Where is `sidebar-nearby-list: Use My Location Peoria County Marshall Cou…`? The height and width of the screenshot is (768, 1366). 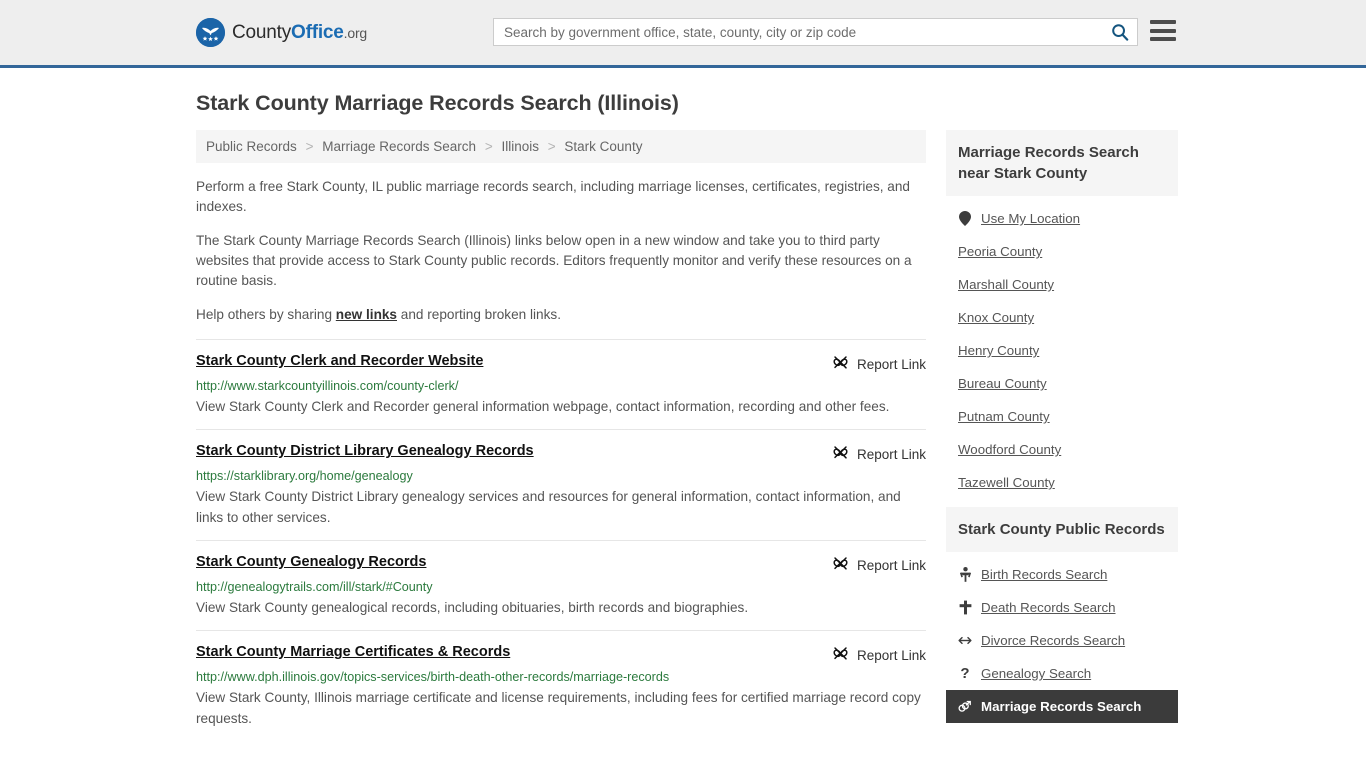 sidebar-nearby-list: Use My Location Peoria County Marshall Cou… is located at coordinates (1062, 347).